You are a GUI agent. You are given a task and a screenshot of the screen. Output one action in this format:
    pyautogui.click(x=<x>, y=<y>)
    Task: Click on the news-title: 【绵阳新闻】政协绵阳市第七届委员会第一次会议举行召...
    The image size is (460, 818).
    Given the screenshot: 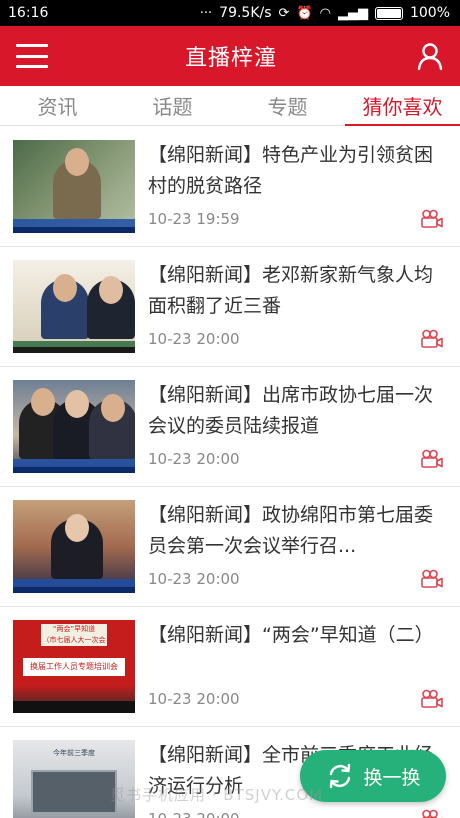 What is the action you would take?
    pyautogui.click(x=291, y=530)
    